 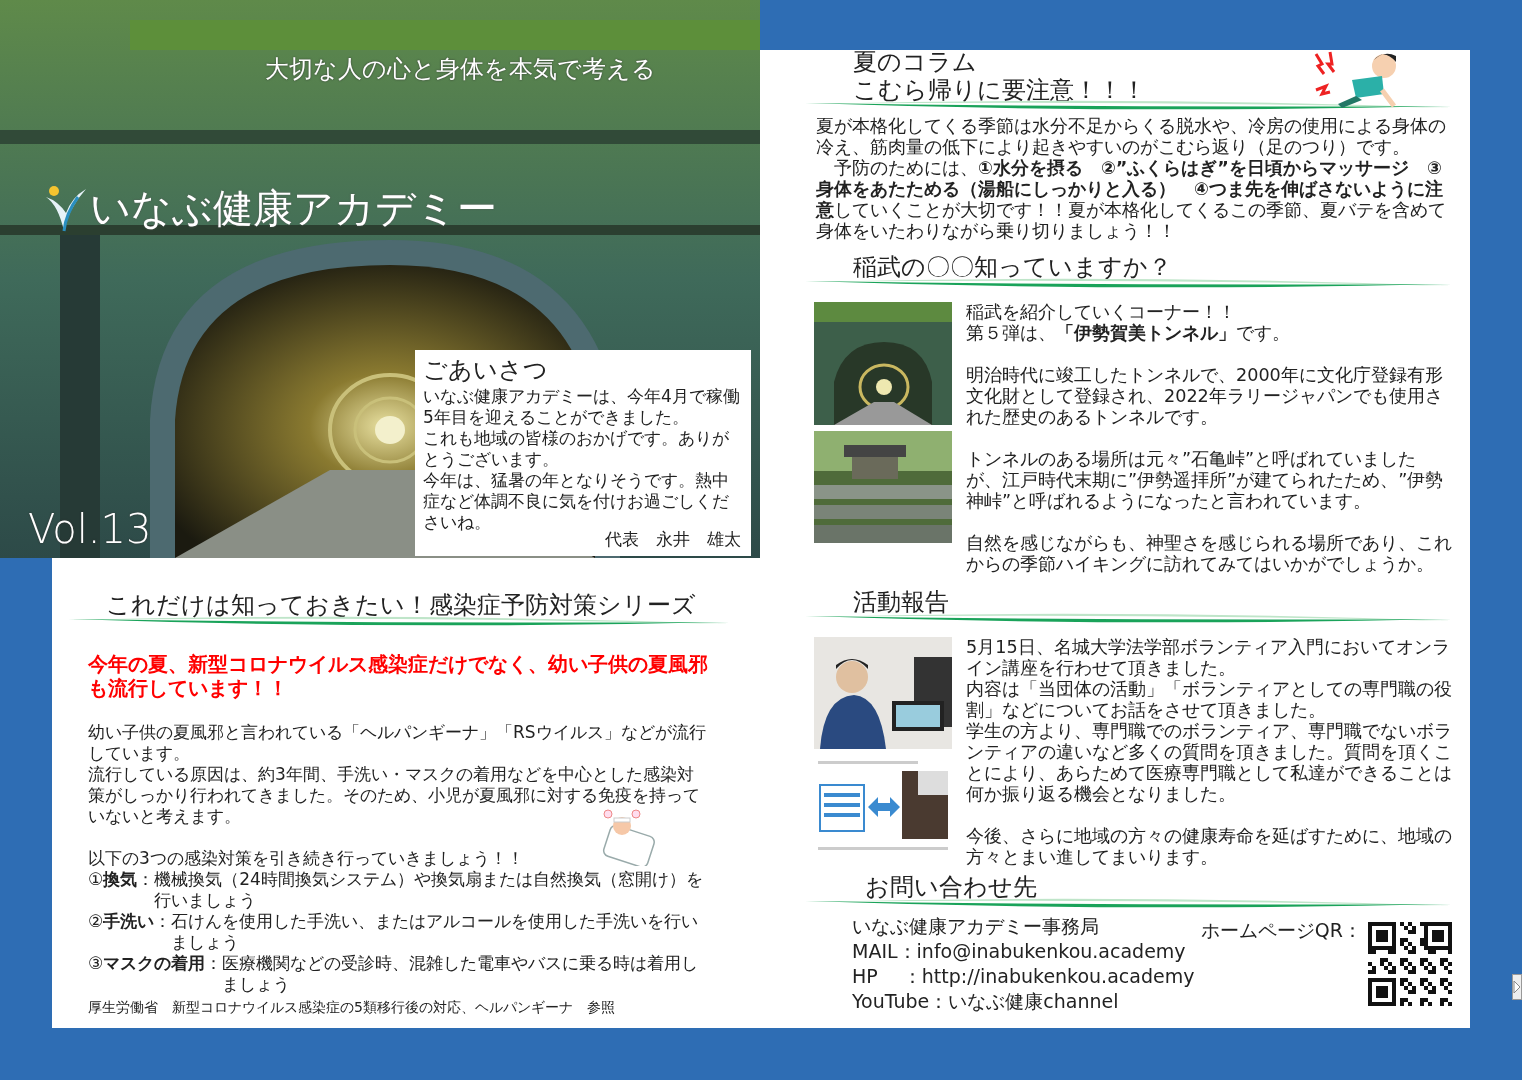 What do you see at coordinates (401, 605) in the screenshot?
I see `section-heading: これだけは知っておきたい！感染症予防対策シリーズ` at bounding box center [401, 605].